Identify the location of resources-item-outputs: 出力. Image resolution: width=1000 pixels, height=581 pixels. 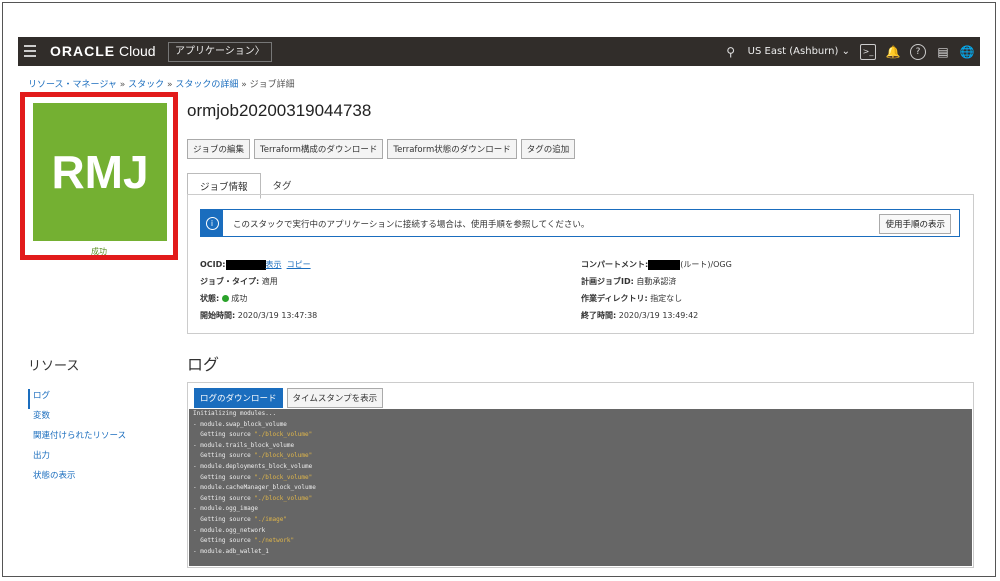
(77, 459).